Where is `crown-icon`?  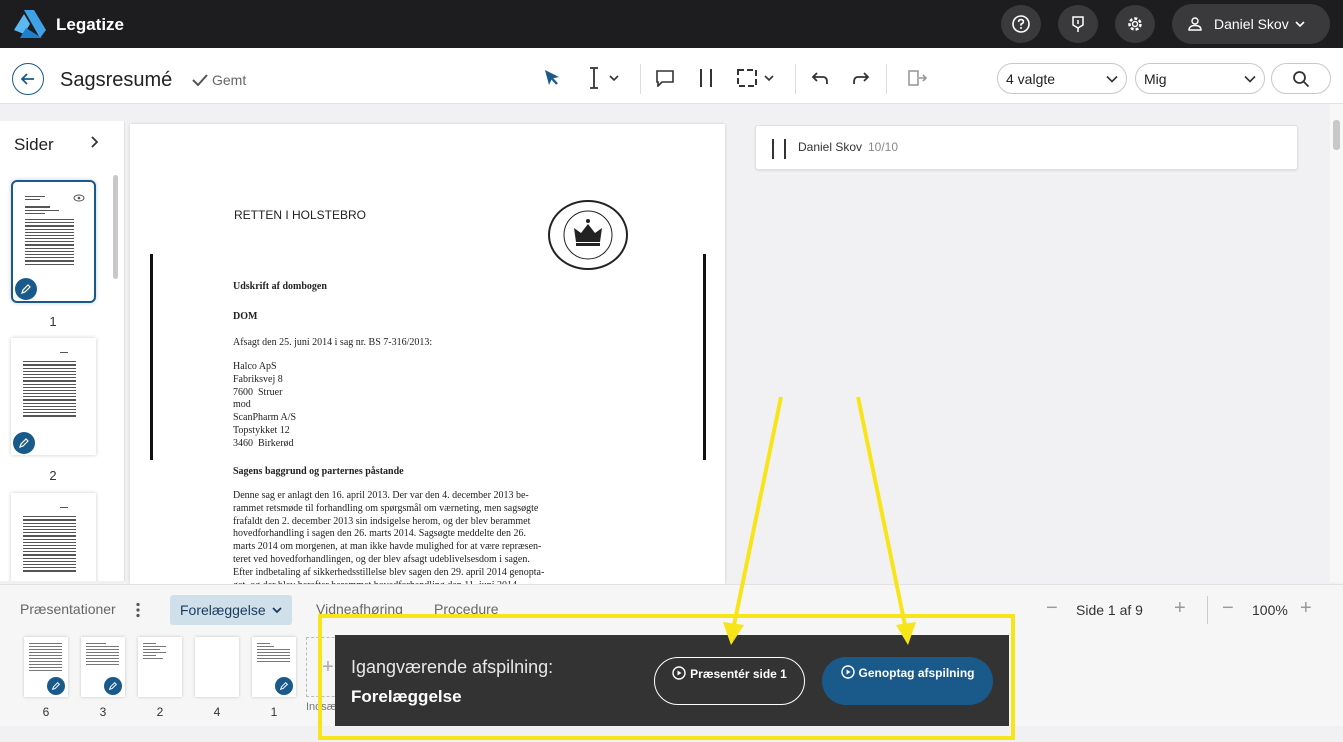 crown-icon is located at coordinates (588, 235).